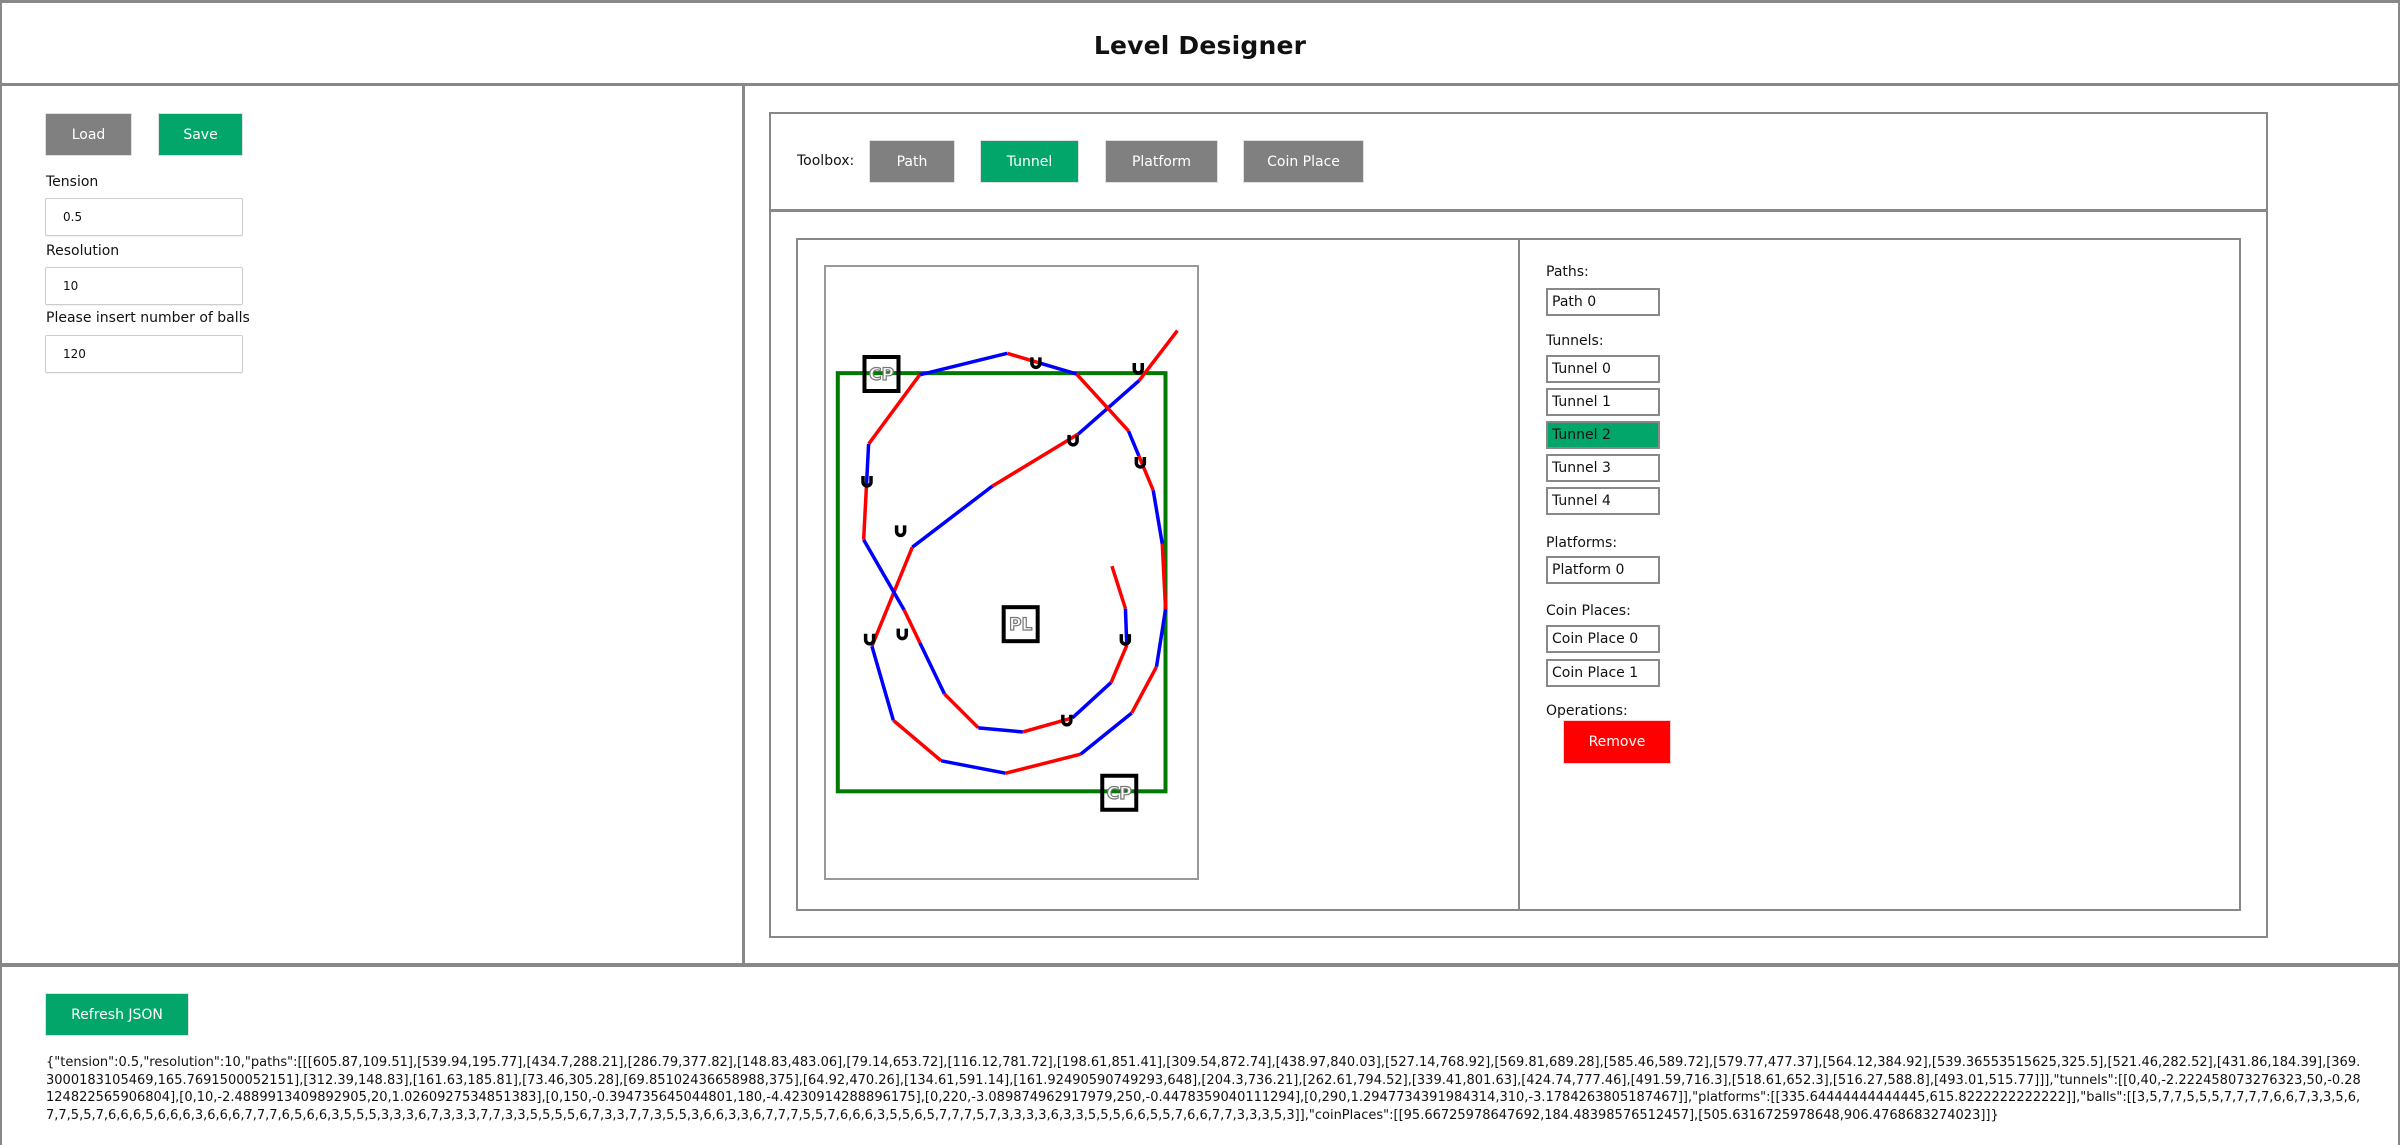  What do you see at coordinates (1303, 161) in the screenshot?
I see `tool-coin-place-button: Coin Place` at bounding box center [1303, 161].